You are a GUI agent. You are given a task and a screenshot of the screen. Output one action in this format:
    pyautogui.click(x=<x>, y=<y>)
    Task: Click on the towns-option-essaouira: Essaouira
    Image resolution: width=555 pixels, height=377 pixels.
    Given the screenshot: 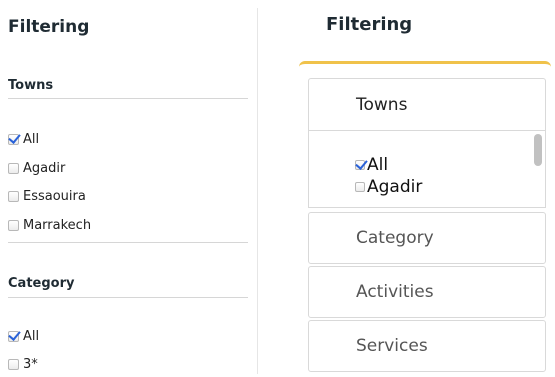 What is the action you would take?
    pyautogui.click(x=47, y=196)
    